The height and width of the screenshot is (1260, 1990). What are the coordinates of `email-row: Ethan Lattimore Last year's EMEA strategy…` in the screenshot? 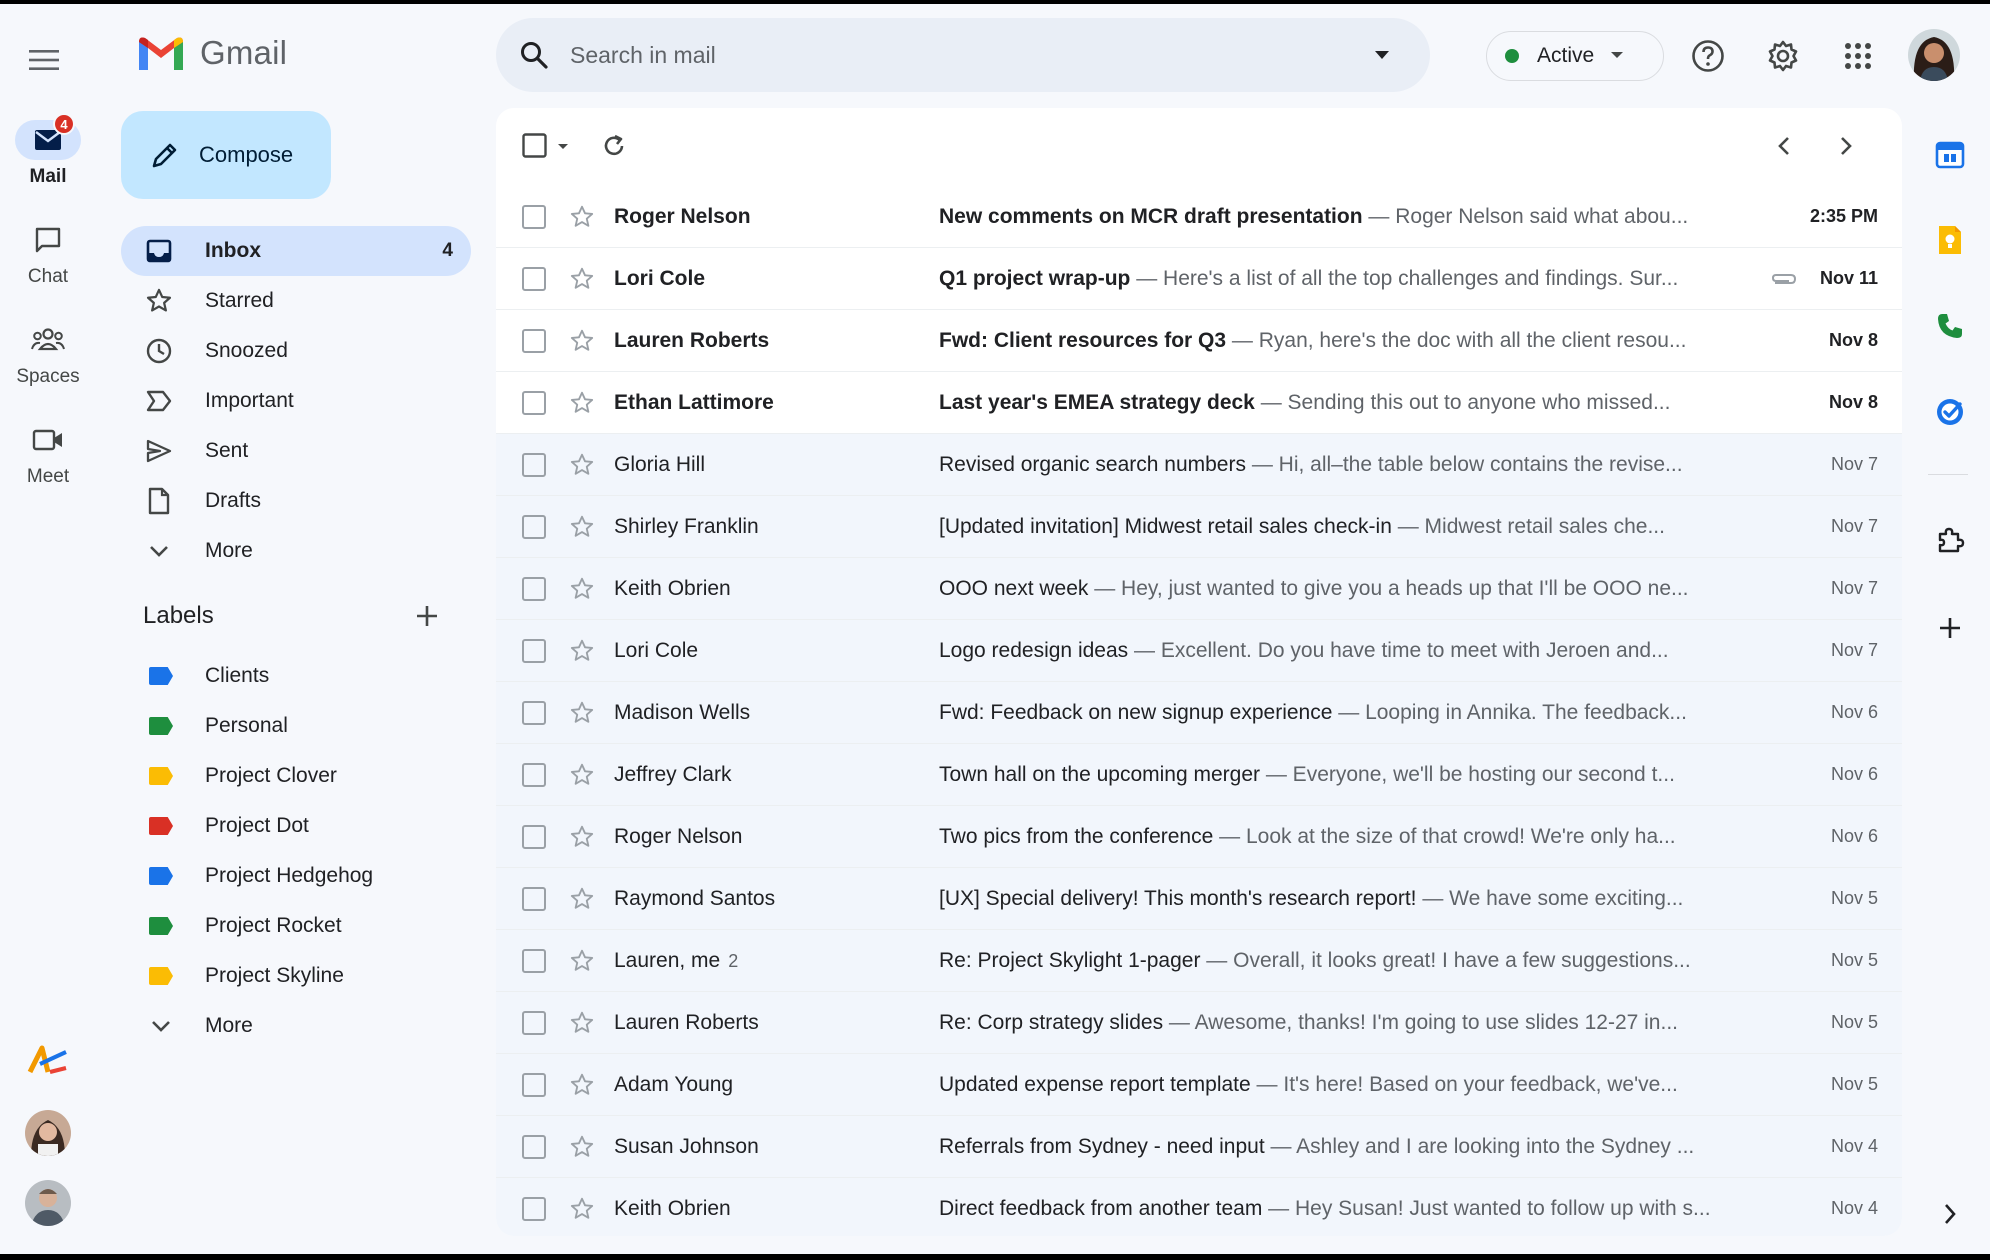 It's located at (1199, 403).